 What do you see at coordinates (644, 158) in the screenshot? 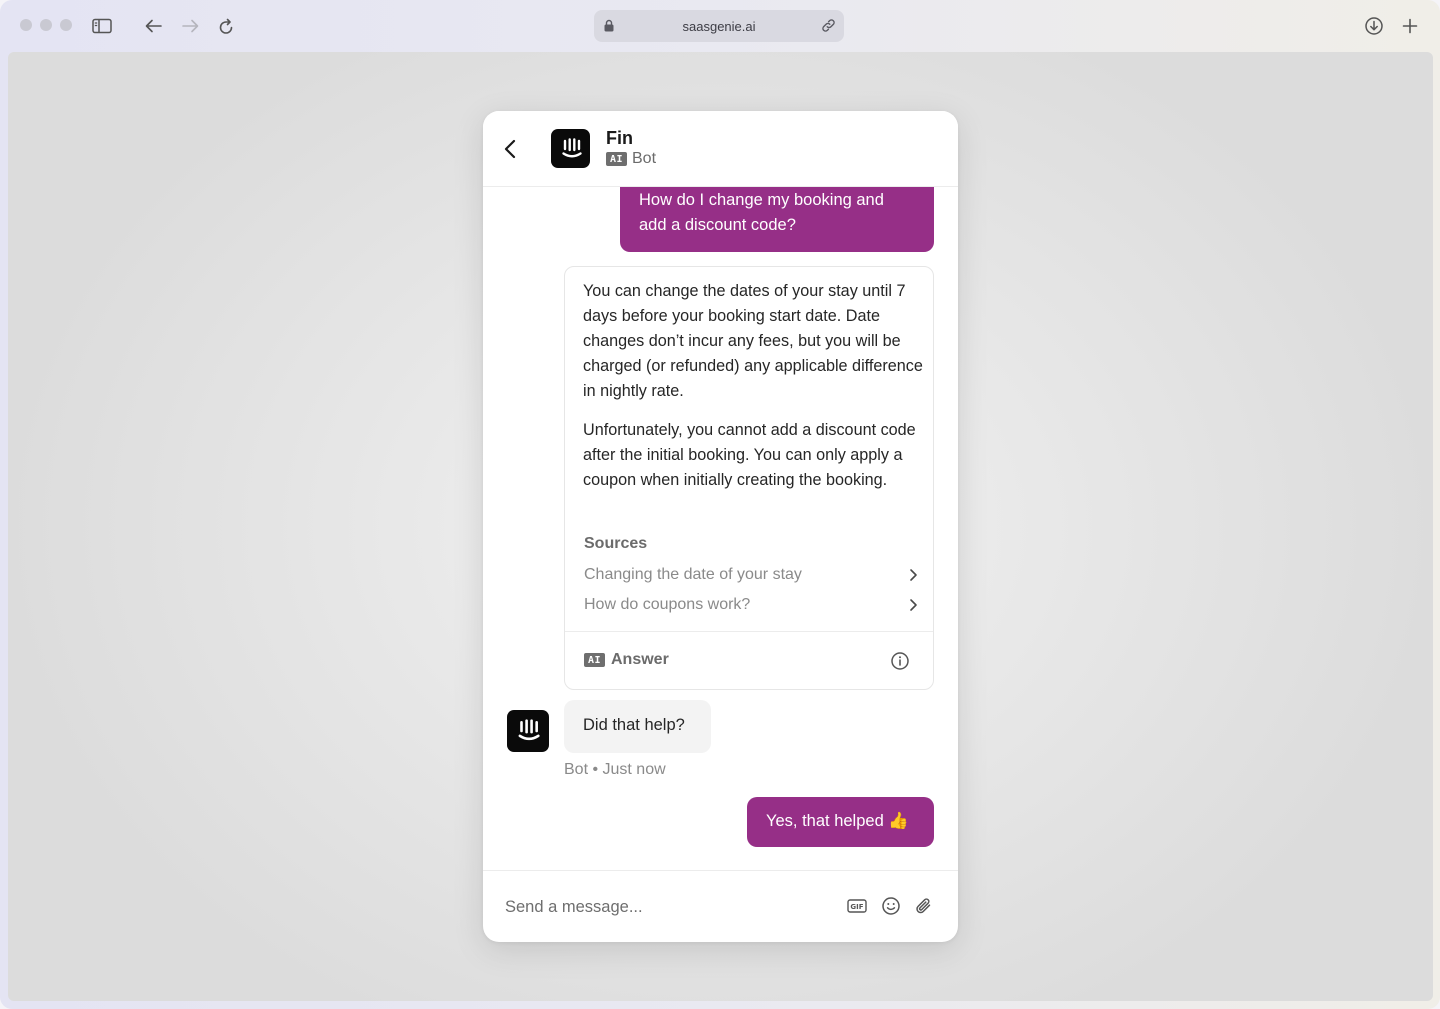
I see `bot-label: Bot` at bounding box center [644, 158].